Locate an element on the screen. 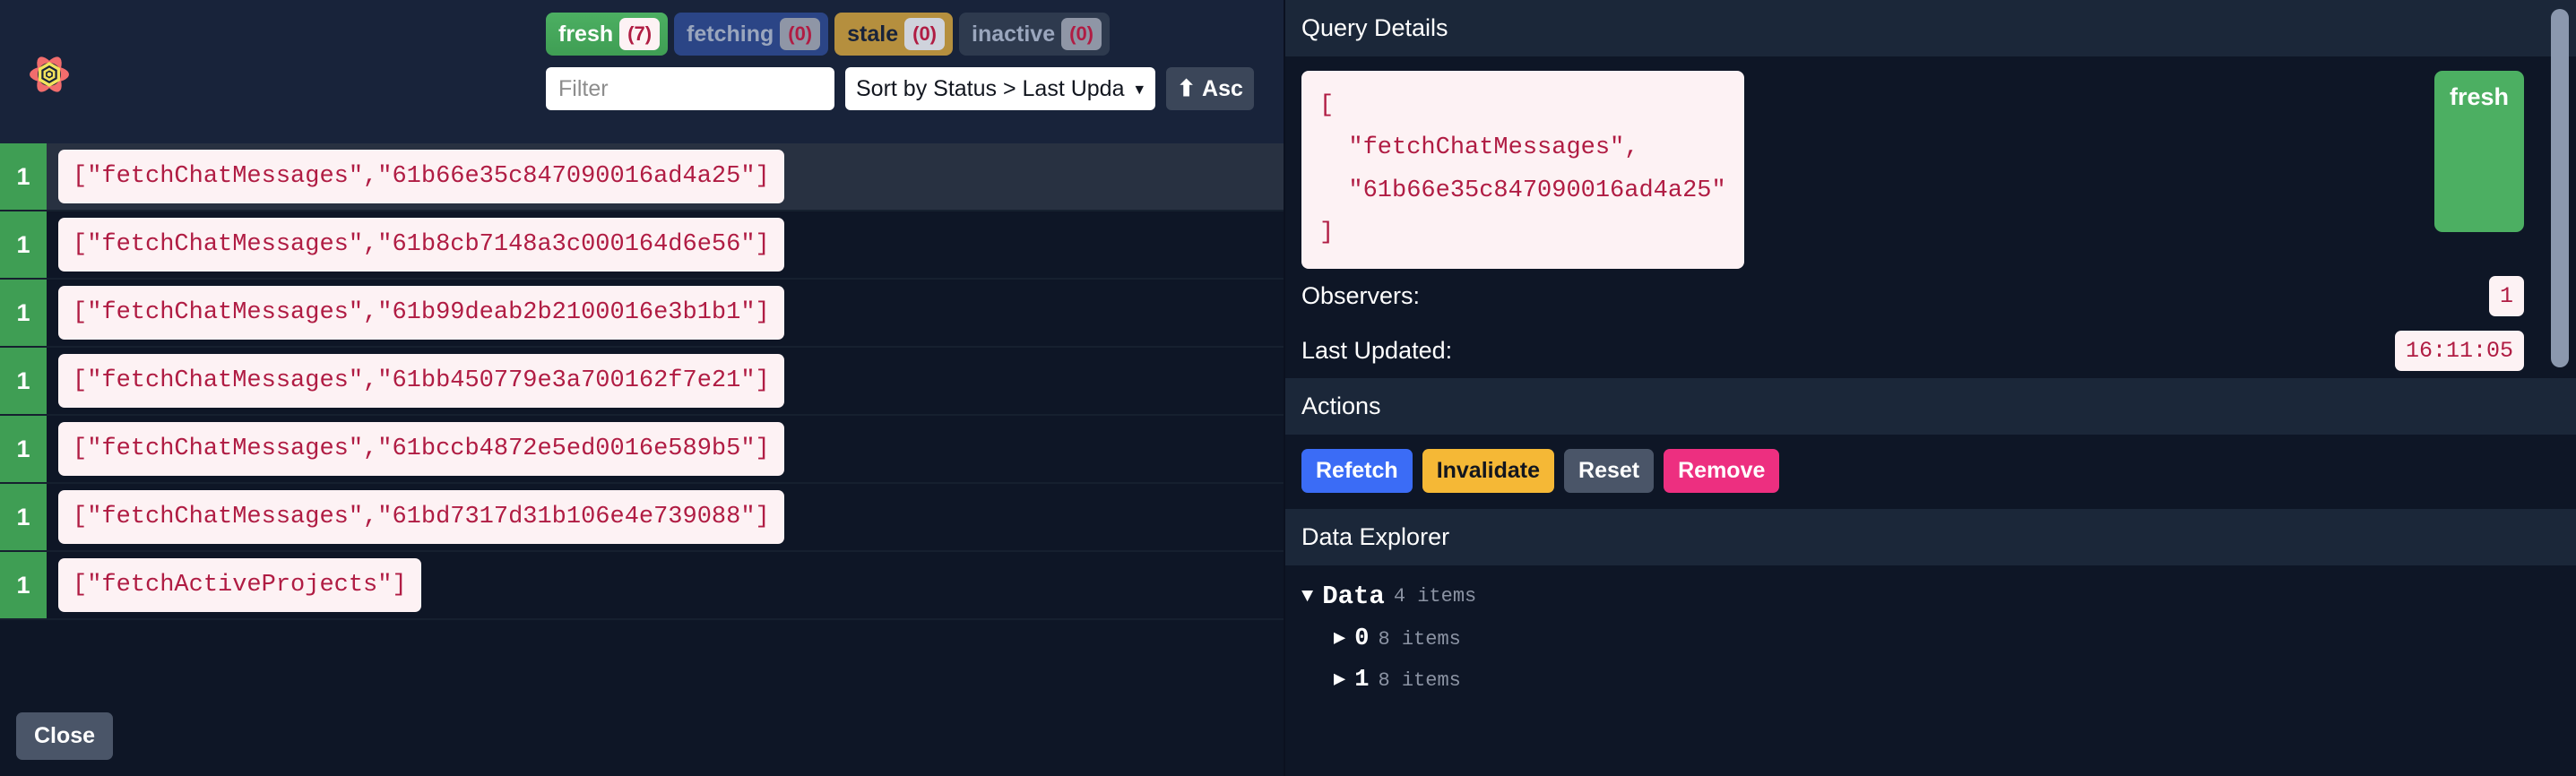 This screenshot has height=776, width=2576. status-filter-fresh: fresh (7) is located at coordinates (607, 34).